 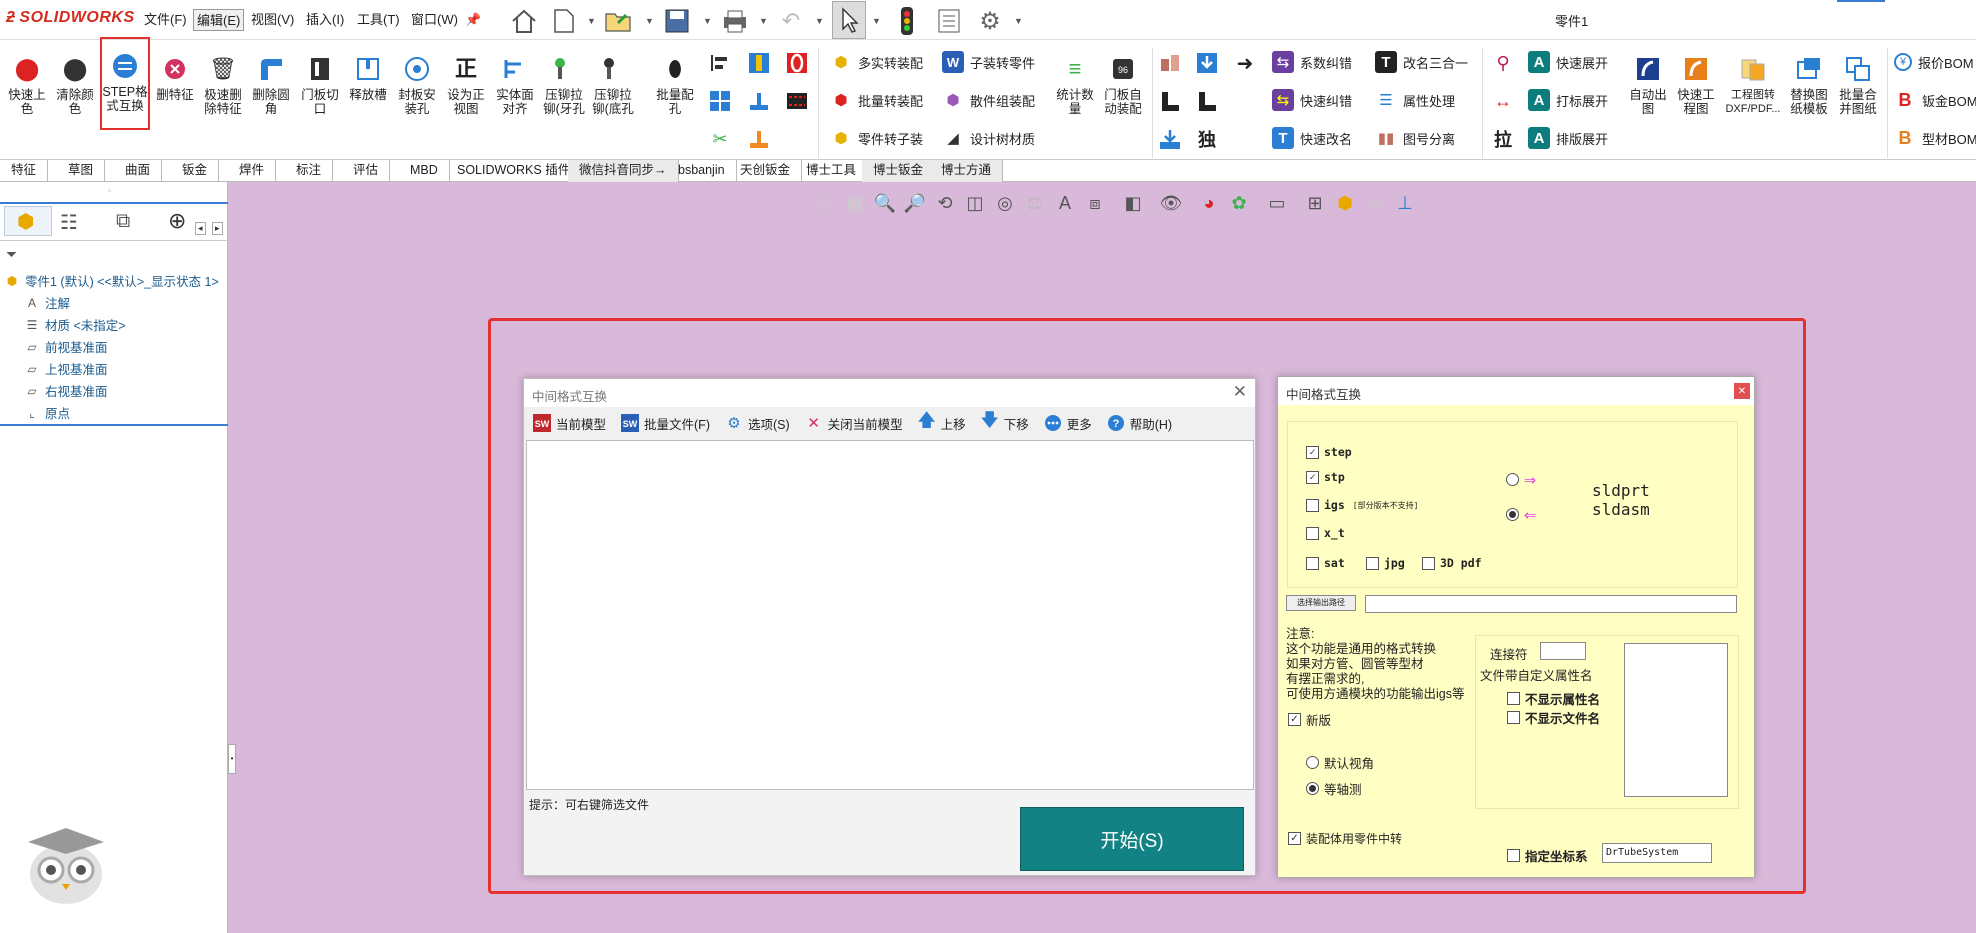 I want to click on tab-evaluate: 评估, so click(x=366, y=171).